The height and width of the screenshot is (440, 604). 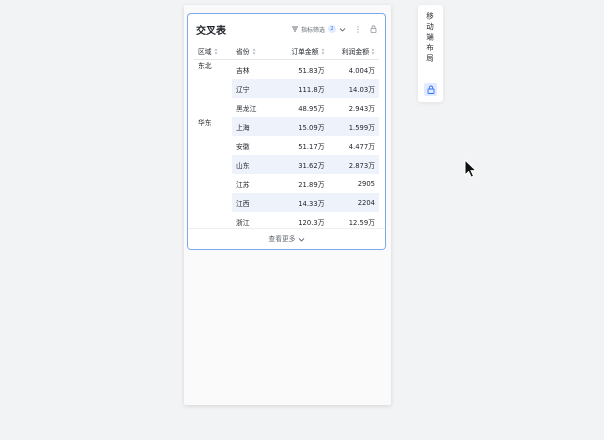 I want to click on province-cell: 江西, so click(x=255, y=202).